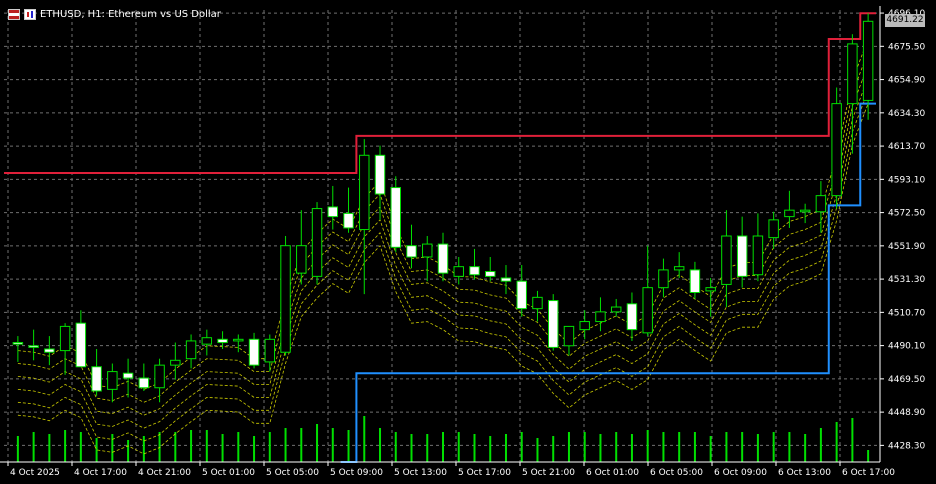 The width and height of the screenshot is (936, 484). Describe the element at coordinates (740, 473) in the screenshot. I see `x-tick-label: 6 Oct 09:00` at that location.